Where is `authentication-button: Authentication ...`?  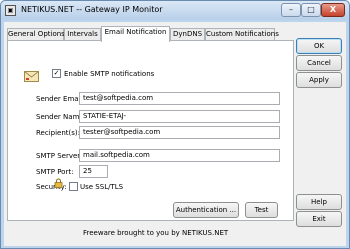 authentication-button: Authentication ... is located at coordinates (206, 210).